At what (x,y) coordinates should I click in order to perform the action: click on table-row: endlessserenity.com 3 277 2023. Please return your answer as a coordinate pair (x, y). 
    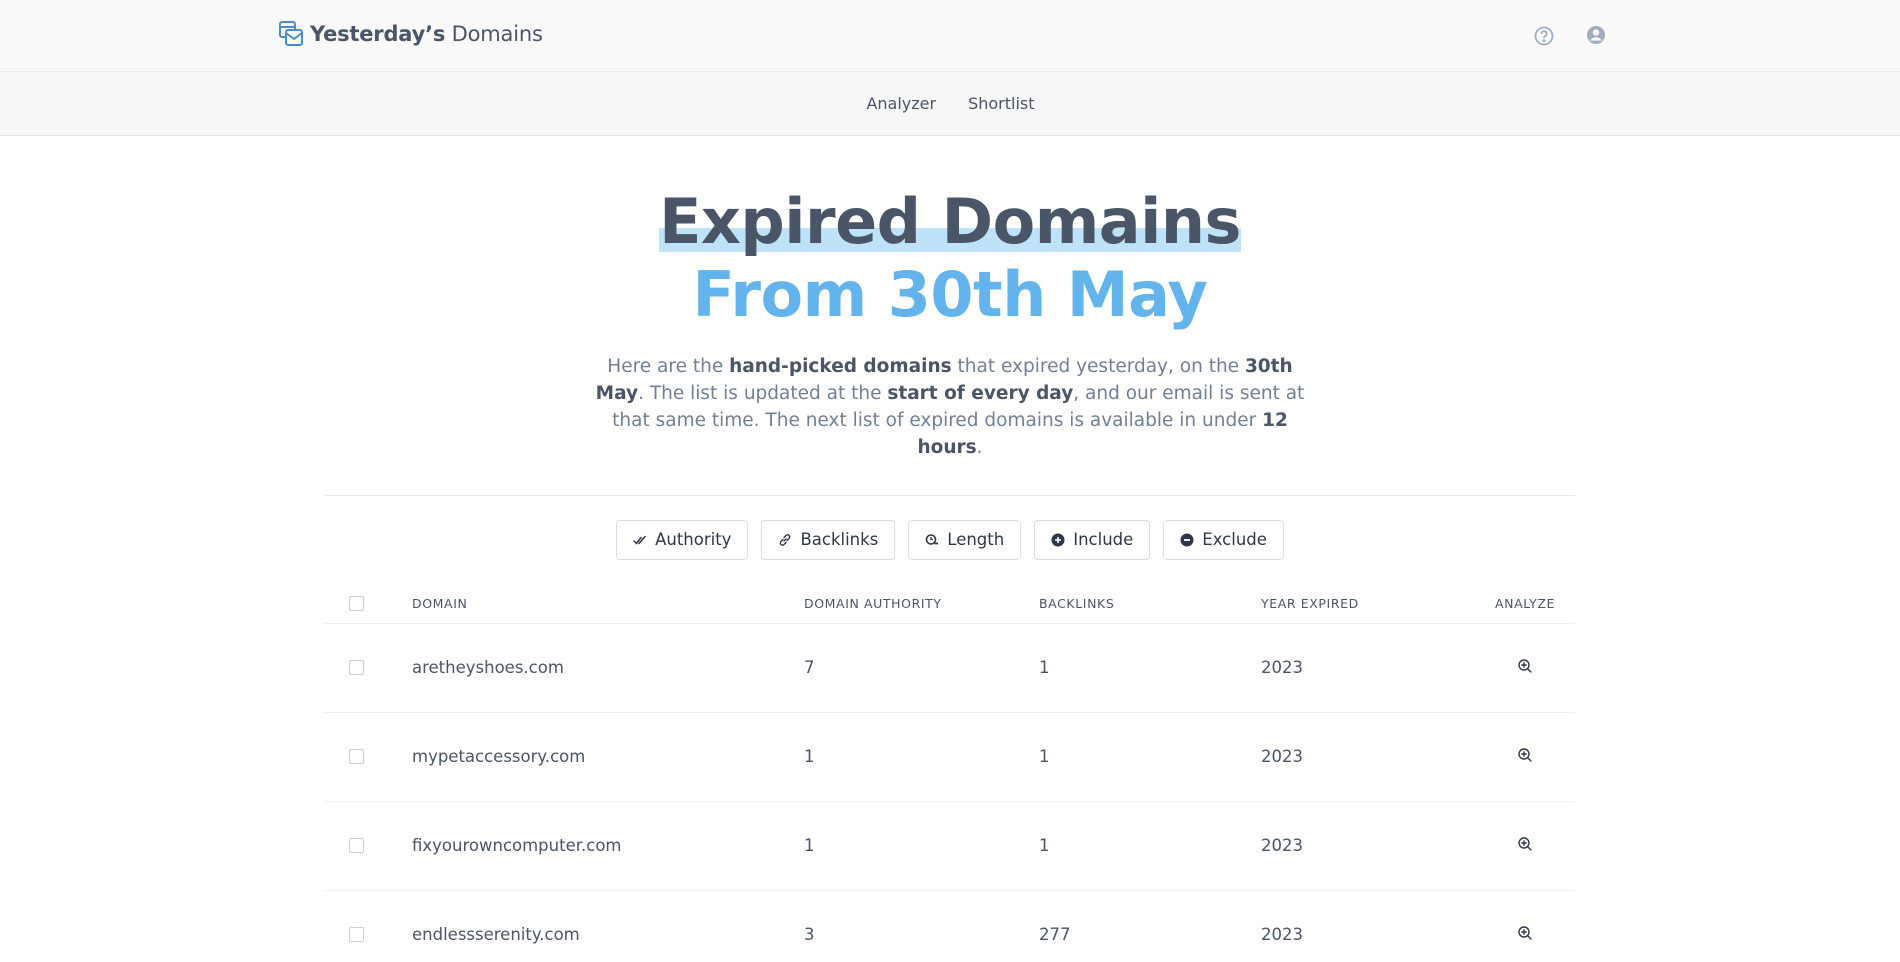
    Looking at the image, I should click on (950, 926).